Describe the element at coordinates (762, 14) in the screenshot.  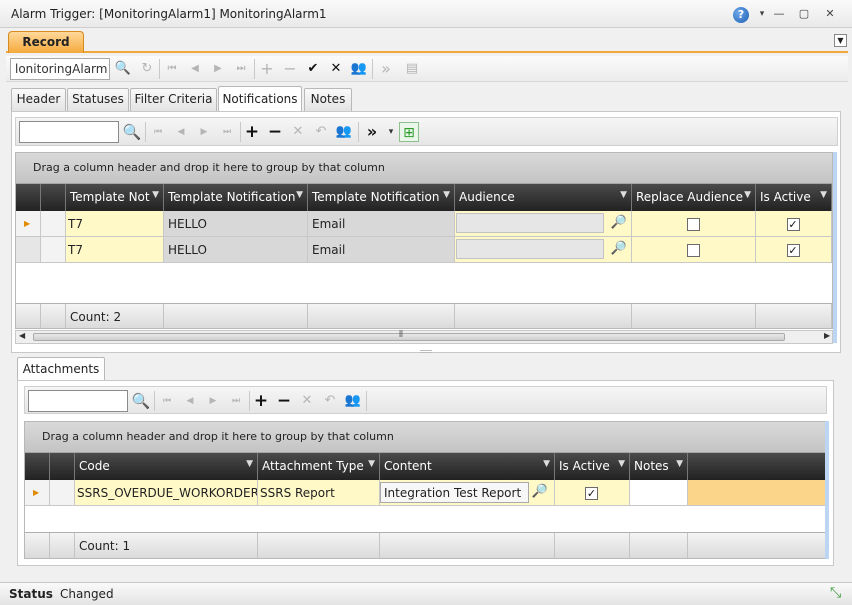
I see `help-dropdown-icon: ▾` at that location.